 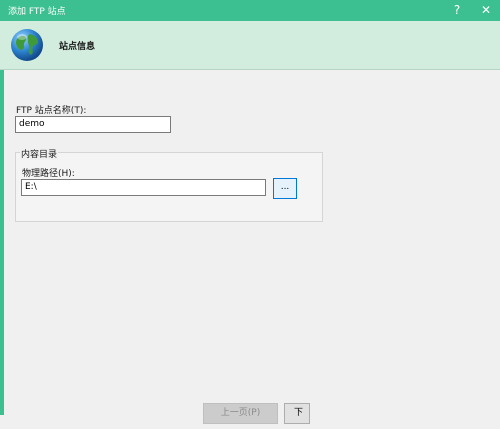 What do you see at coordinates (2, 242) in the screenshot?
I see `window-left-edge` at bounding box center [2, 242].